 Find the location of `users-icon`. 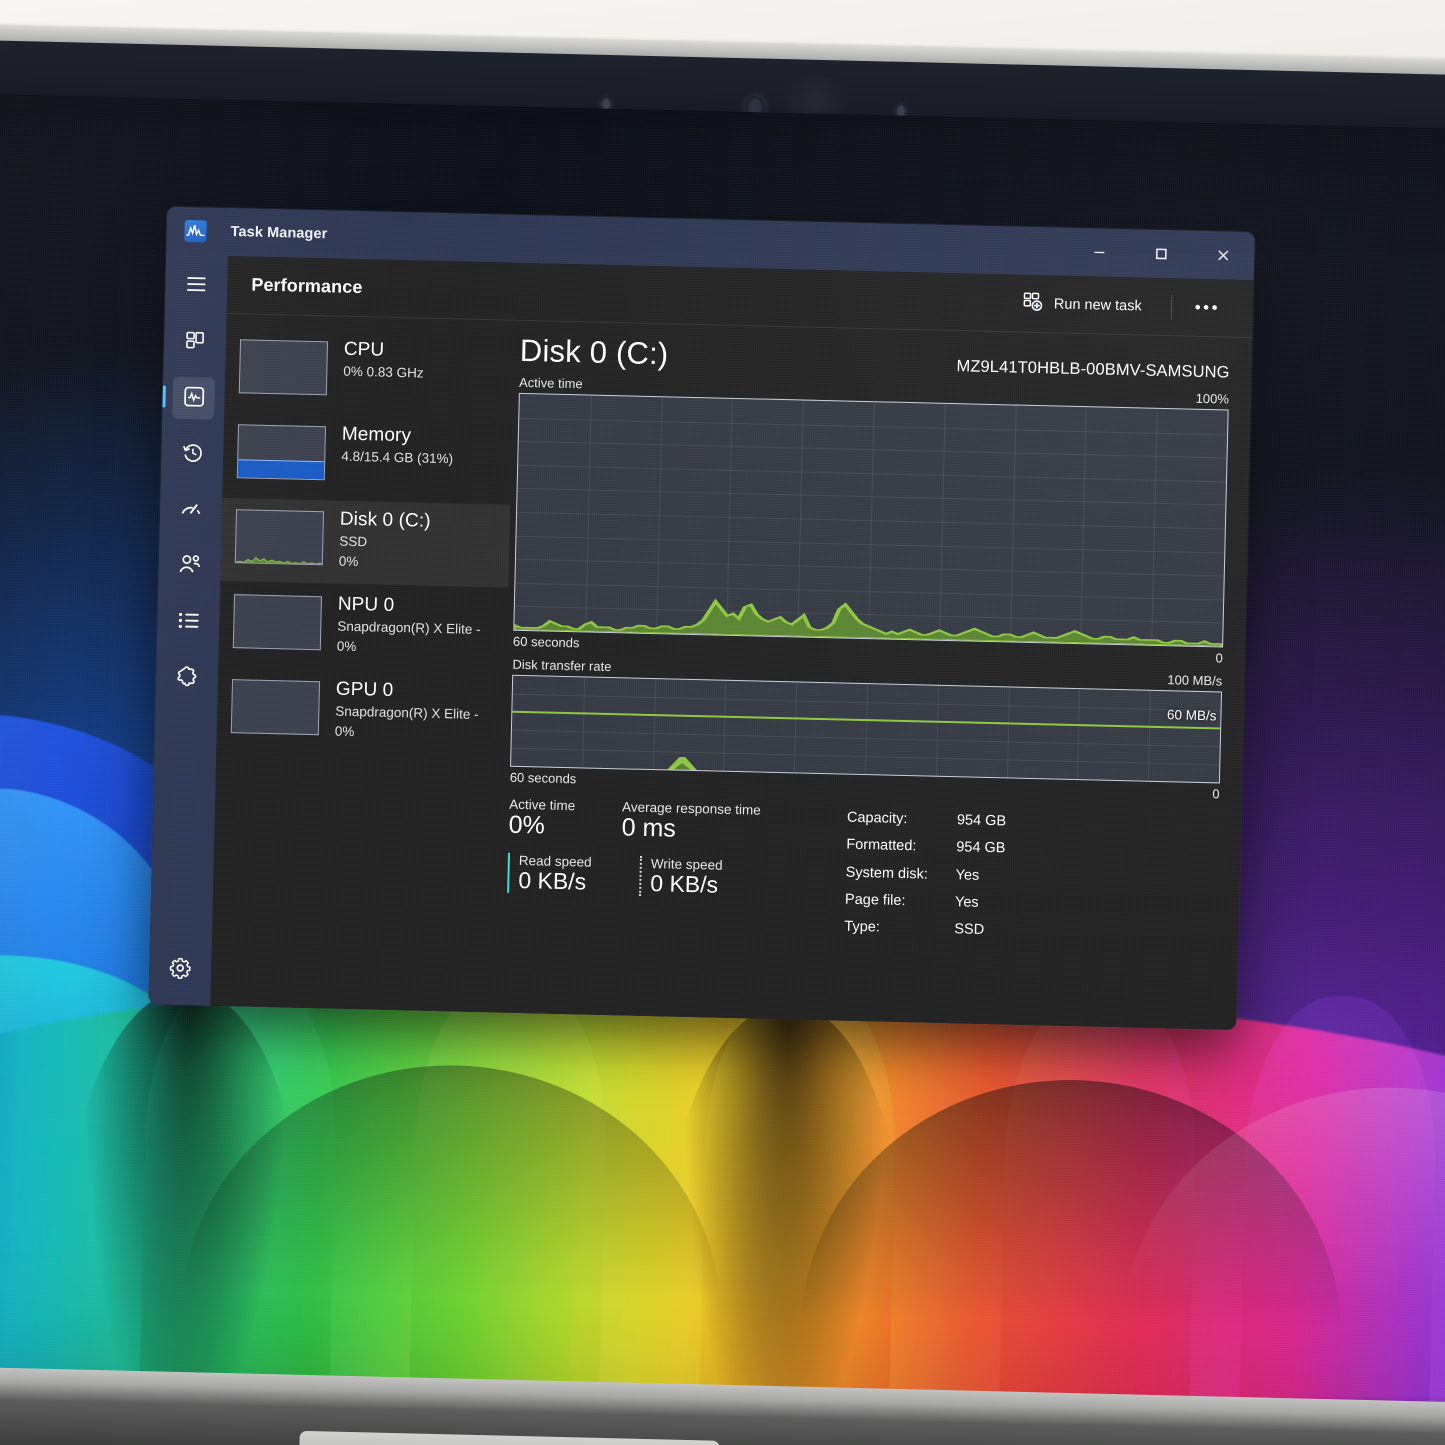

users-icon is located at coordinates (189, 566).